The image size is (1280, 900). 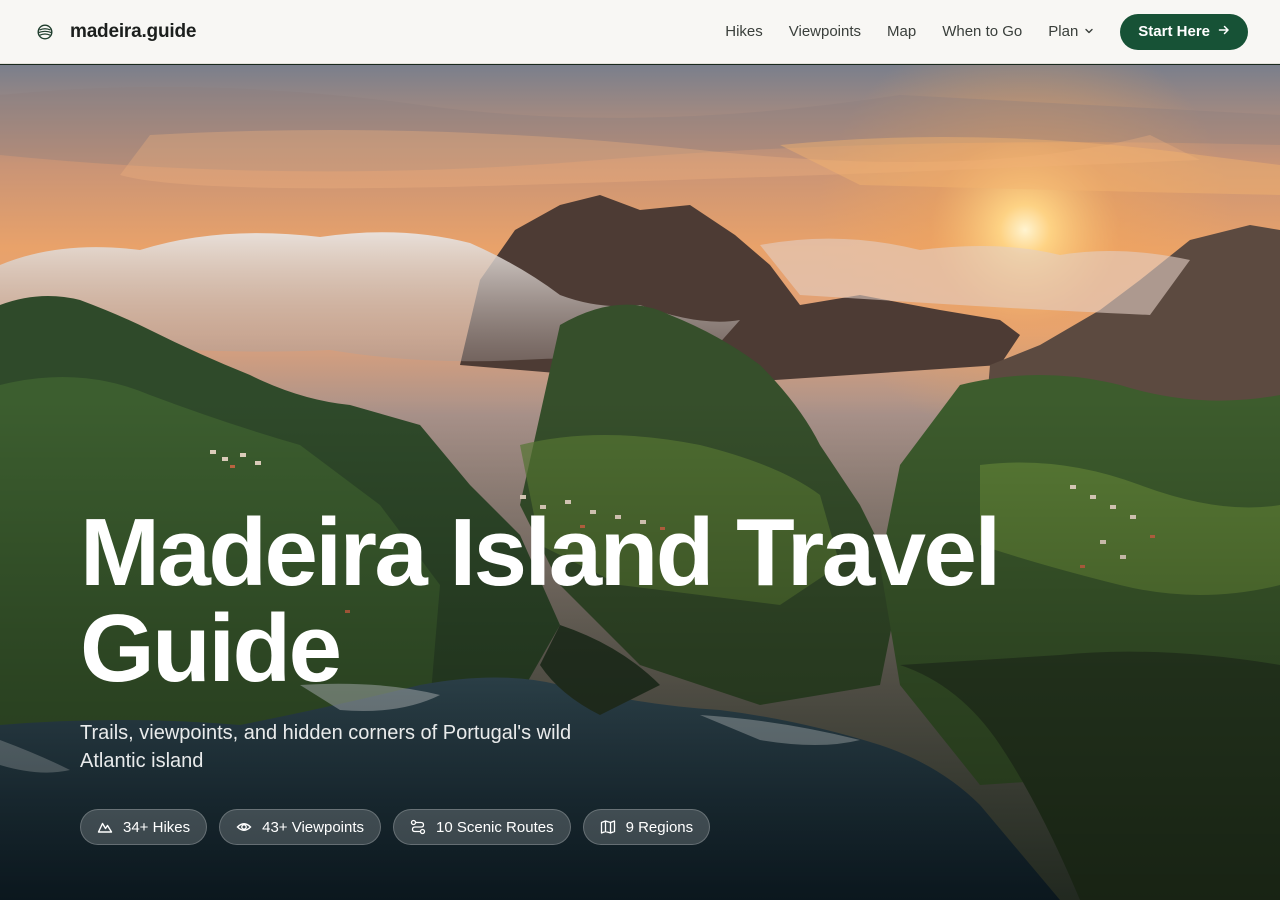 I want to click on brand: madeira.guide, so click(x=116, y=32).